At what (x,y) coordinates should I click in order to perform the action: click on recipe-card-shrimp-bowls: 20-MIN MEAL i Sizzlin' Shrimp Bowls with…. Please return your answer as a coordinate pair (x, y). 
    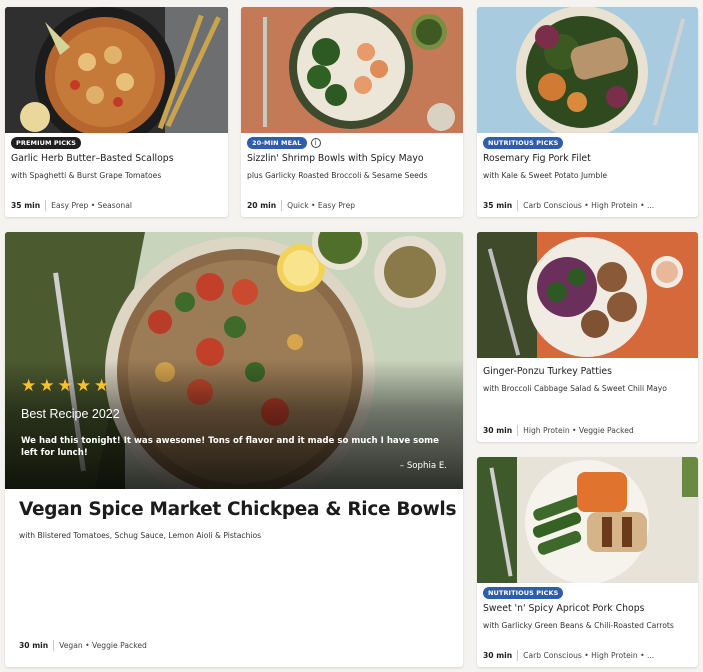
    Looking at the image, I should click on (352, 112).